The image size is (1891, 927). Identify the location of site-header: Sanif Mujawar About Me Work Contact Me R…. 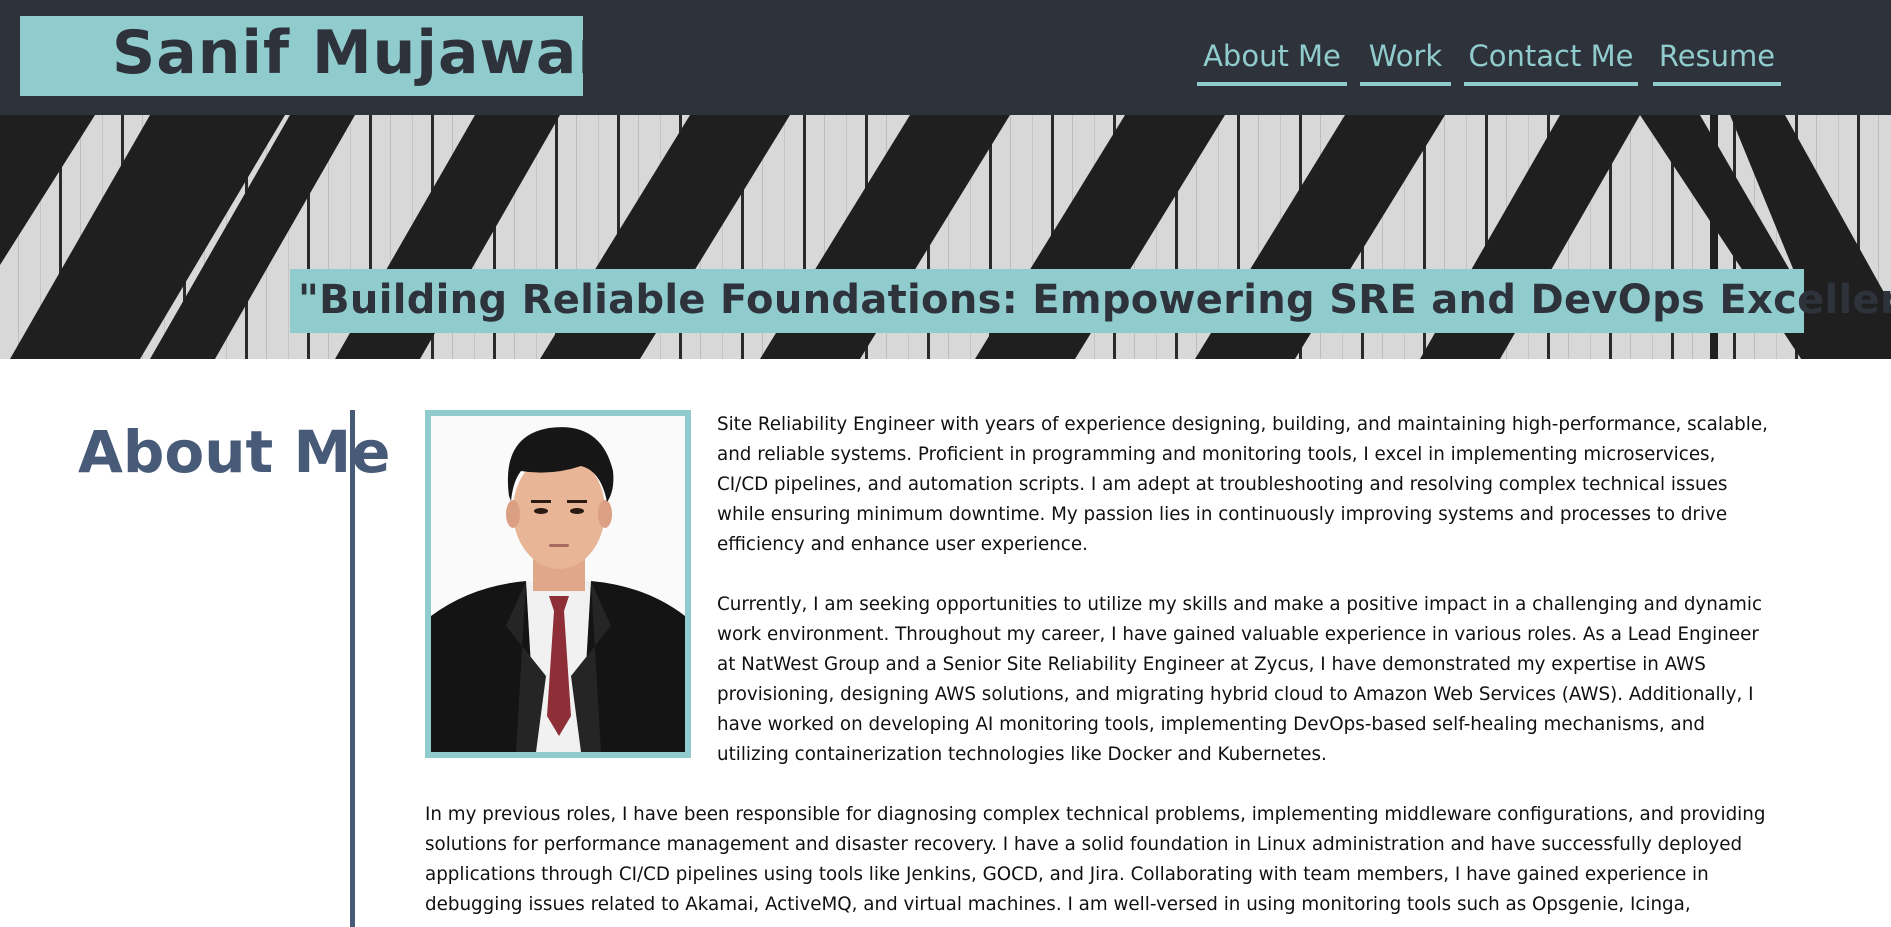
(945, 57).